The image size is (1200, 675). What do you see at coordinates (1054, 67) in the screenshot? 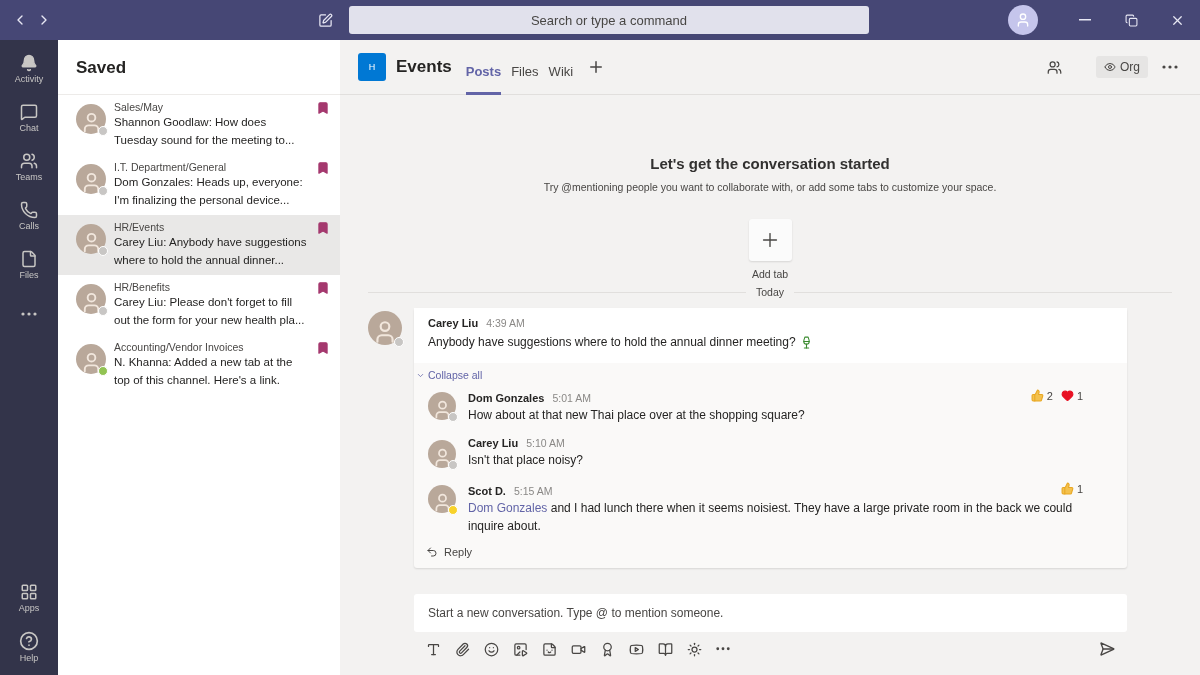
I see `people-icon` at bounding box center [1054, 67].